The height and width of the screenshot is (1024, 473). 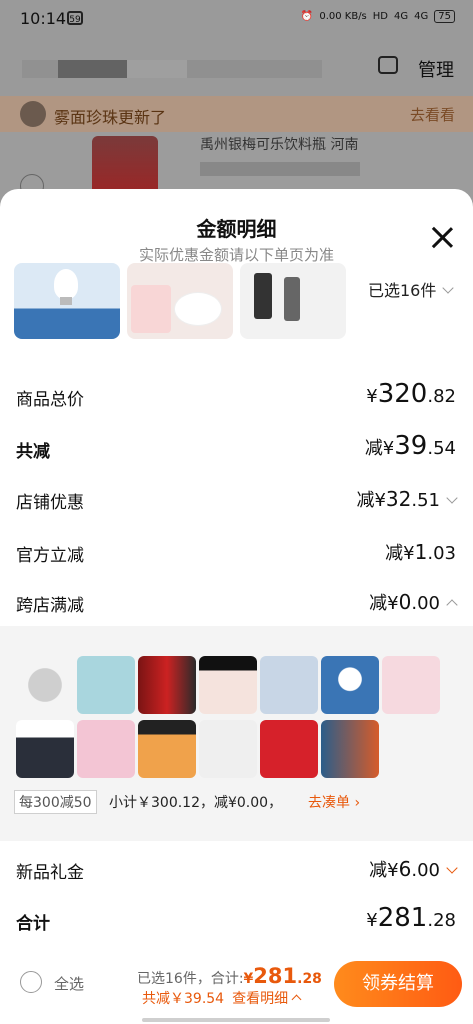 I want to click on notice-text: 雾面珍珠更新了, so click(x=110, y=117).